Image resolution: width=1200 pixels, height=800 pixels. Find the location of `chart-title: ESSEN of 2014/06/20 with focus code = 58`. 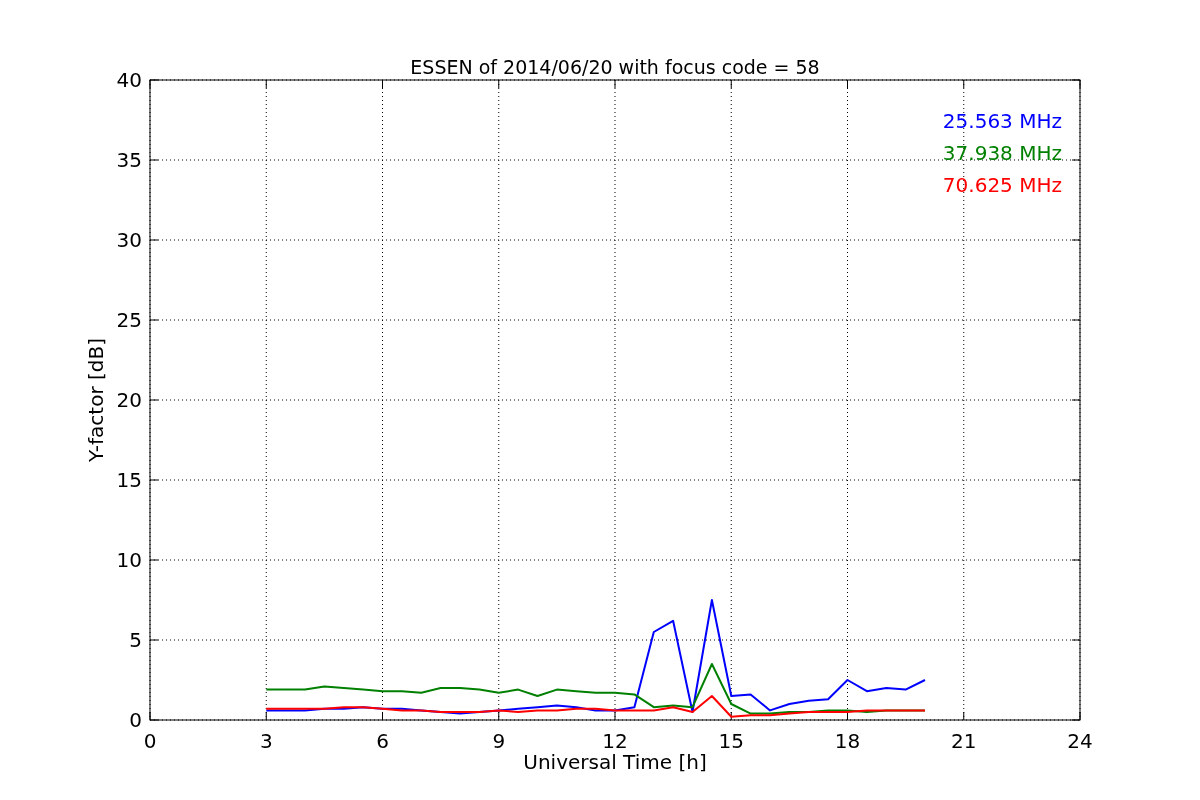

chart-title: ESSEN of 2014/06/20 with focus code = 58 is located at coordinates (615, 67).